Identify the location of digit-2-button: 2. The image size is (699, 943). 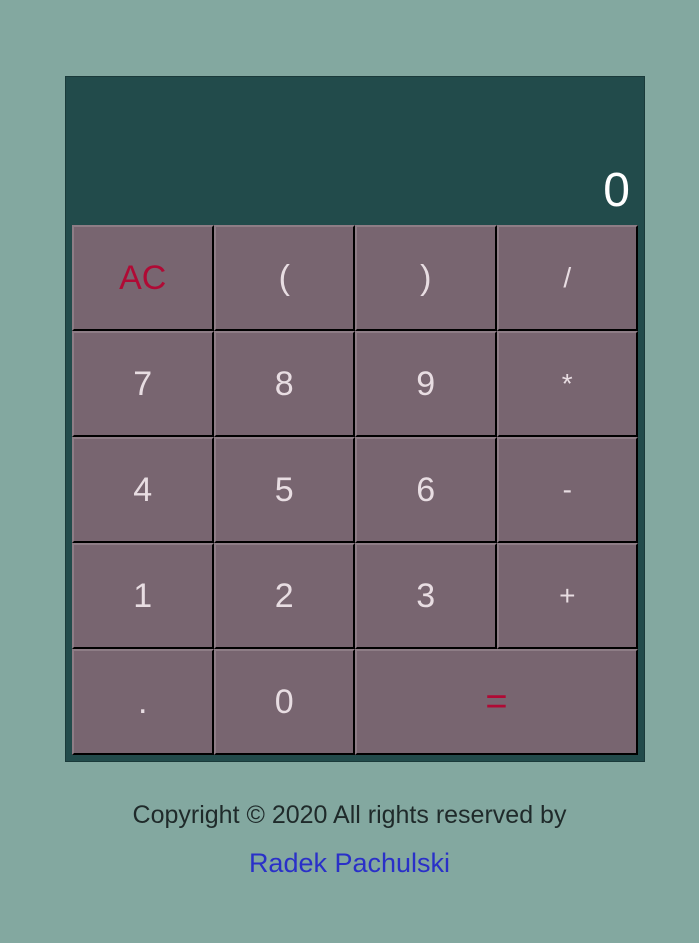
(284, 596).